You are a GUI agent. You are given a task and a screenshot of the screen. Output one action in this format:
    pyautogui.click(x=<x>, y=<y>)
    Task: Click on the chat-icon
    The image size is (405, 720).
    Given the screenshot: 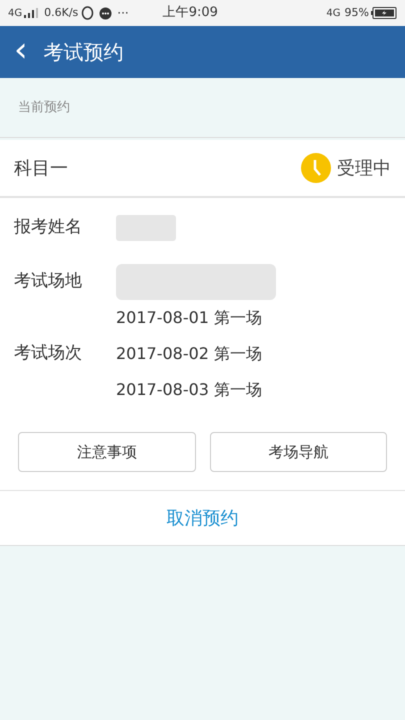 What is the action you would take?
    pyautogui.click(x=105, y=13)
    